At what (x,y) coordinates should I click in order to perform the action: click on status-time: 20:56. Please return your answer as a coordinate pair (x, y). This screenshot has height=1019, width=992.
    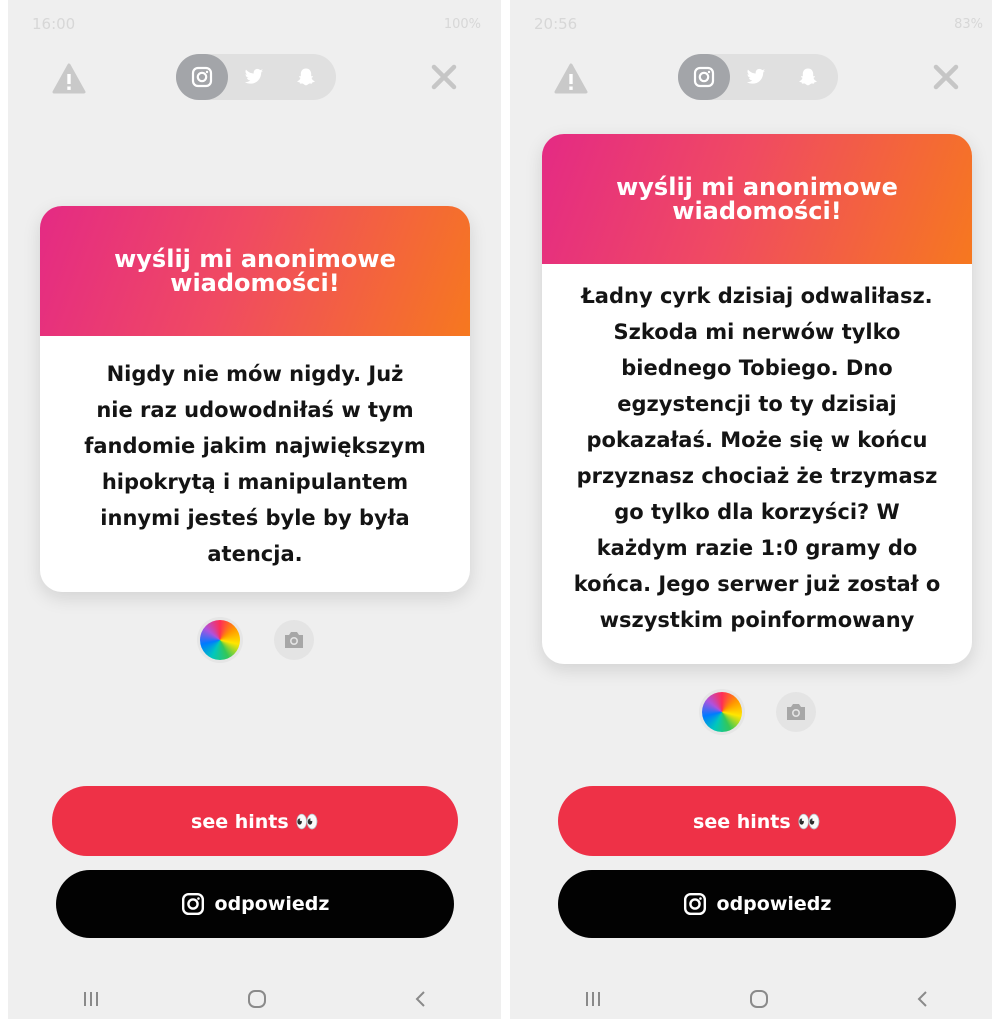
    Looking at the image, I should click on (556, 24).